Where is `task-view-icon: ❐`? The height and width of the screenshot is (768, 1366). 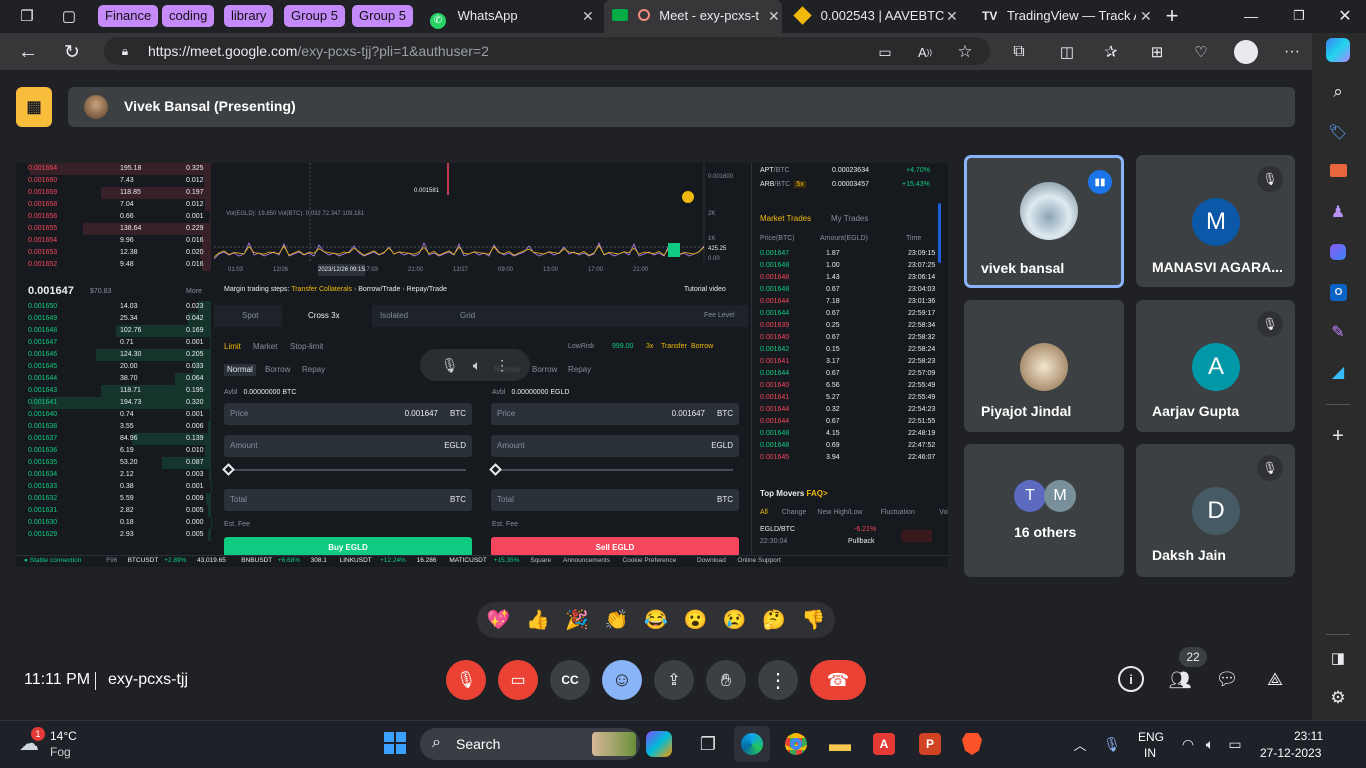 task-view-icon: ❐ is located at coordinates (708, 744).